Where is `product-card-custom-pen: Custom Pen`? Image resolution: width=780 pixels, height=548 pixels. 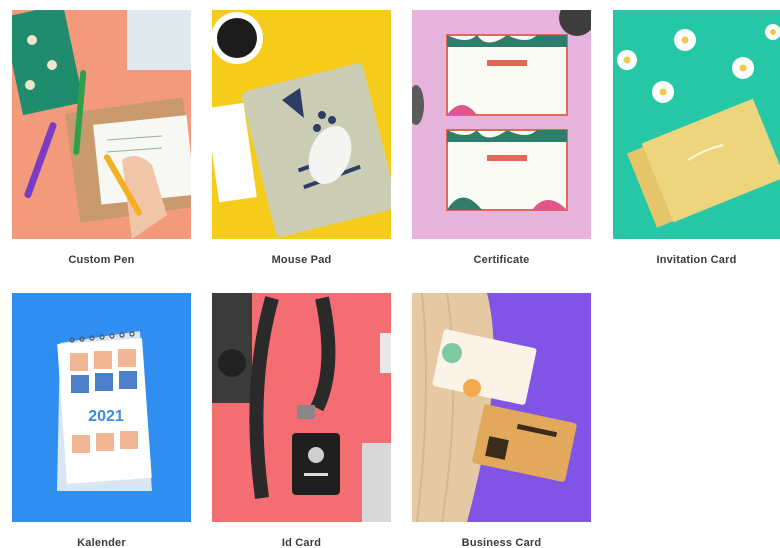 product-card-custom-pen: Custom Pen is located at coordinates (101, 138).